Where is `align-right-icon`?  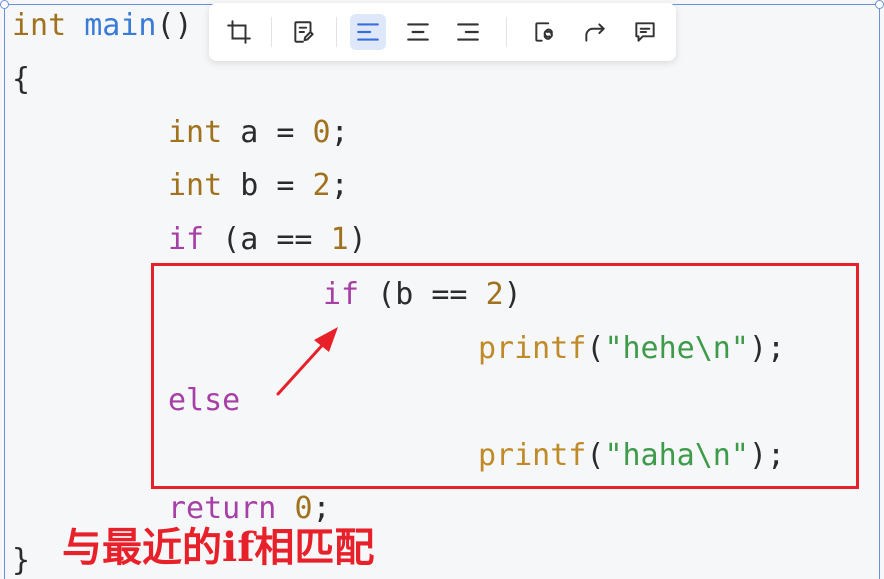 align-right-icon is located at coordinates (468, 32).